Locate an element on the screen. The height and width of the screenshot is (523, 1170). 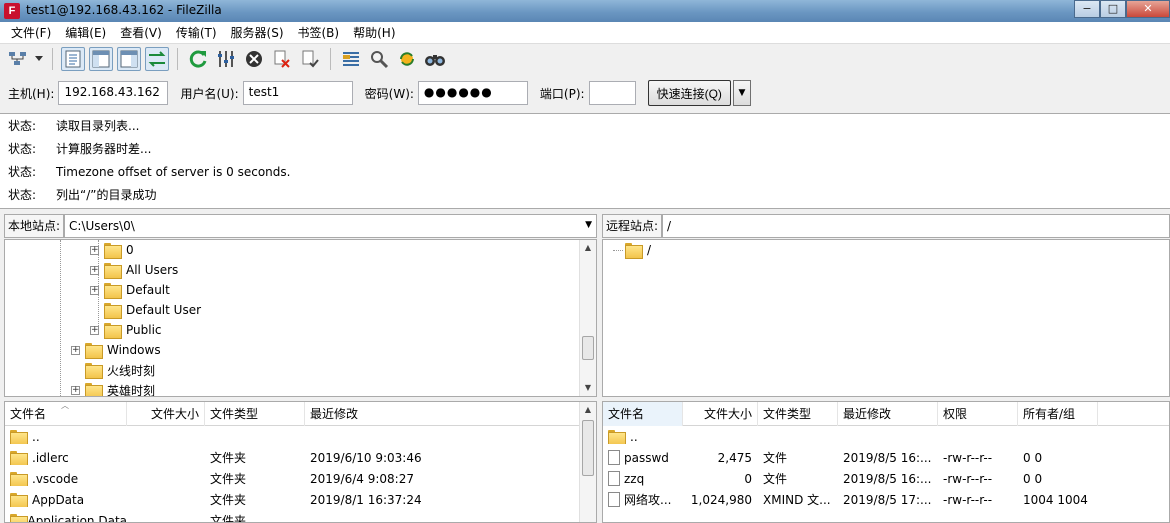
close-button: ✕ is located at coordinates (1148, 9).